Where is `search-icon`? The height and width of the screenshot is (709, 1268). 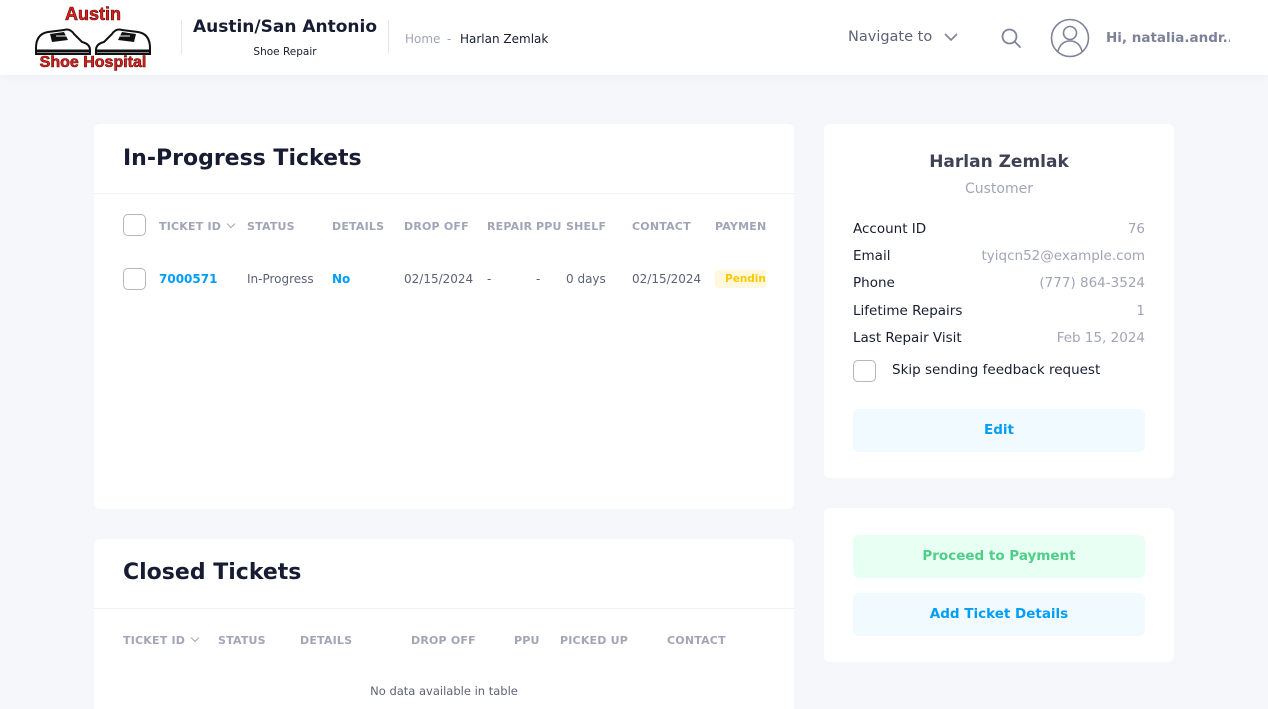 search-icon is located at coordinates (1011, 38).